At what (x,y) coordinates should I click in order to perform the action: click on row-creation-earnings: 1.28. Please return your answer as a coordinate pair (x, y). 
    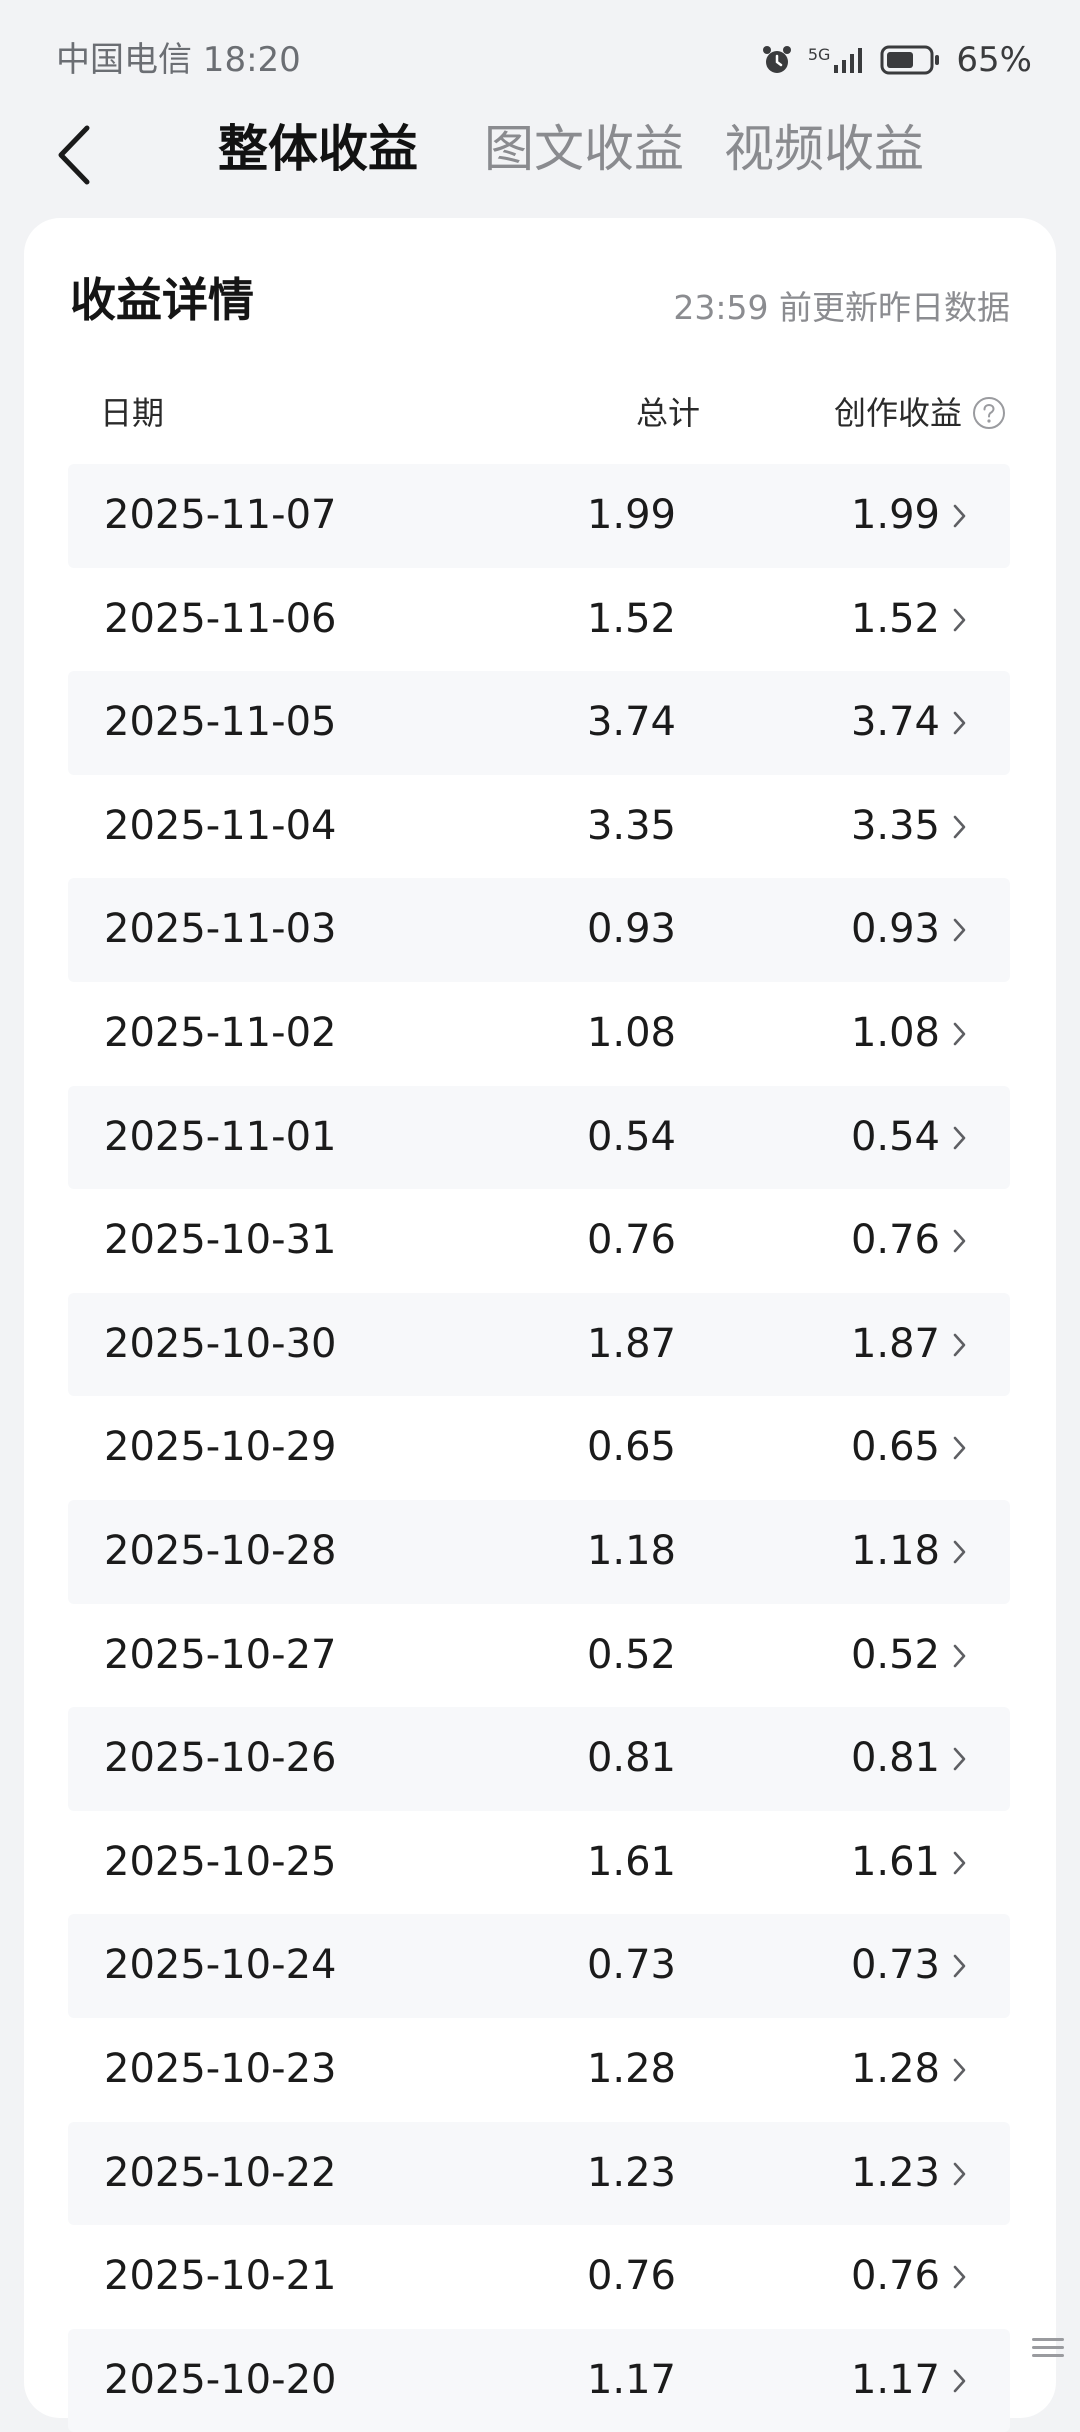
    Looking at the image, I should click on (895, 2068).